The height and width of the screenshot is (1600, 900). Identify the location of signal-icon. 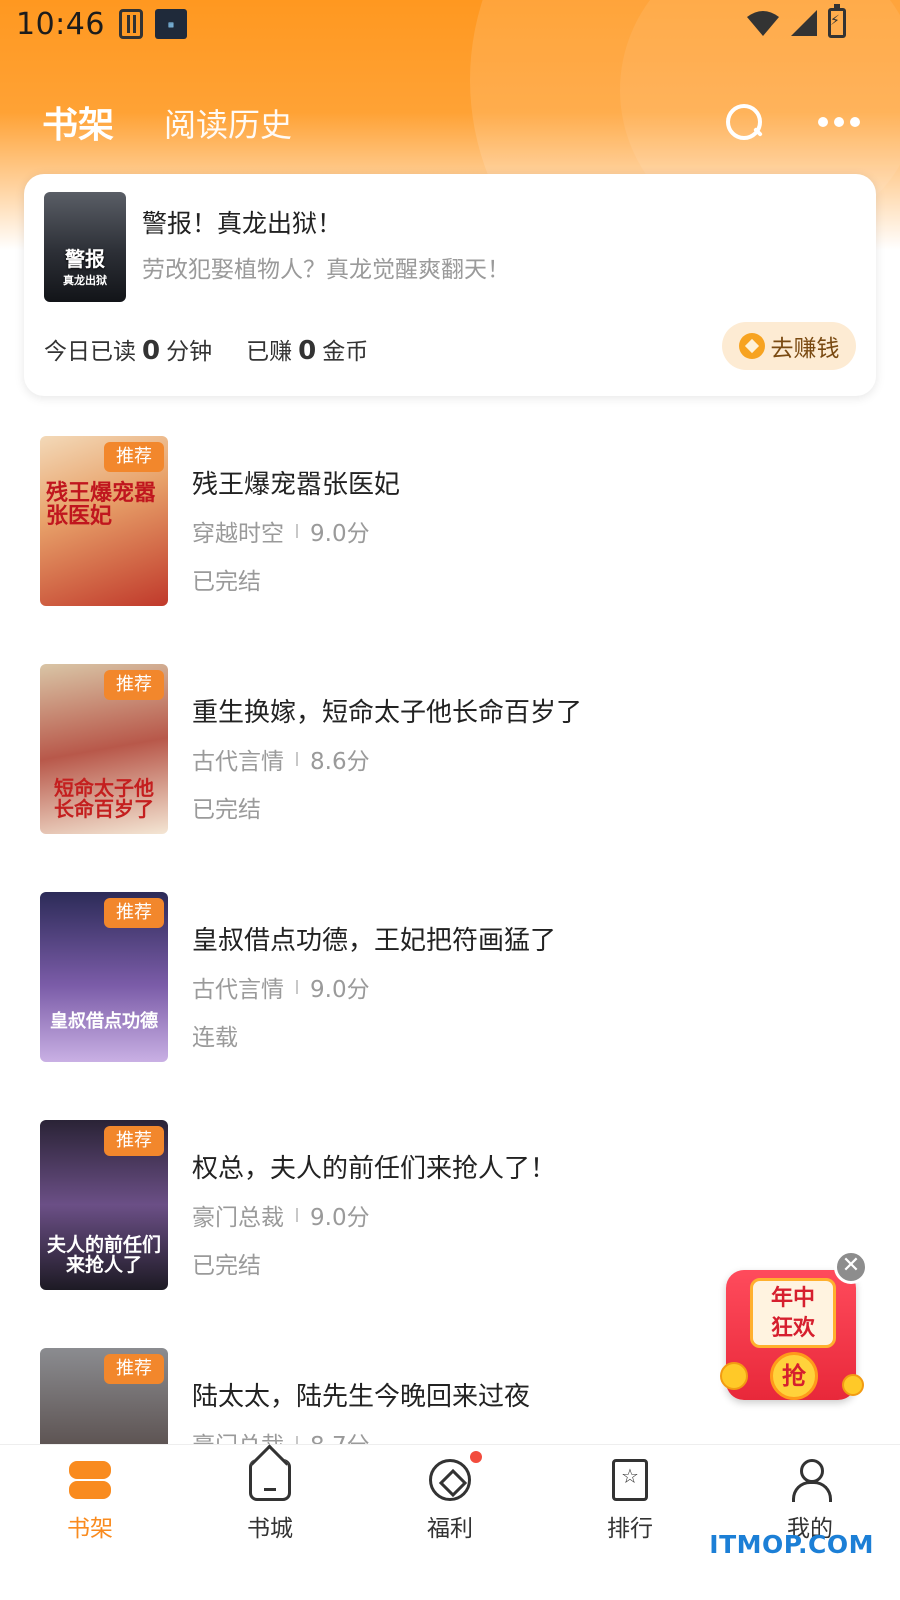
(804, 23).